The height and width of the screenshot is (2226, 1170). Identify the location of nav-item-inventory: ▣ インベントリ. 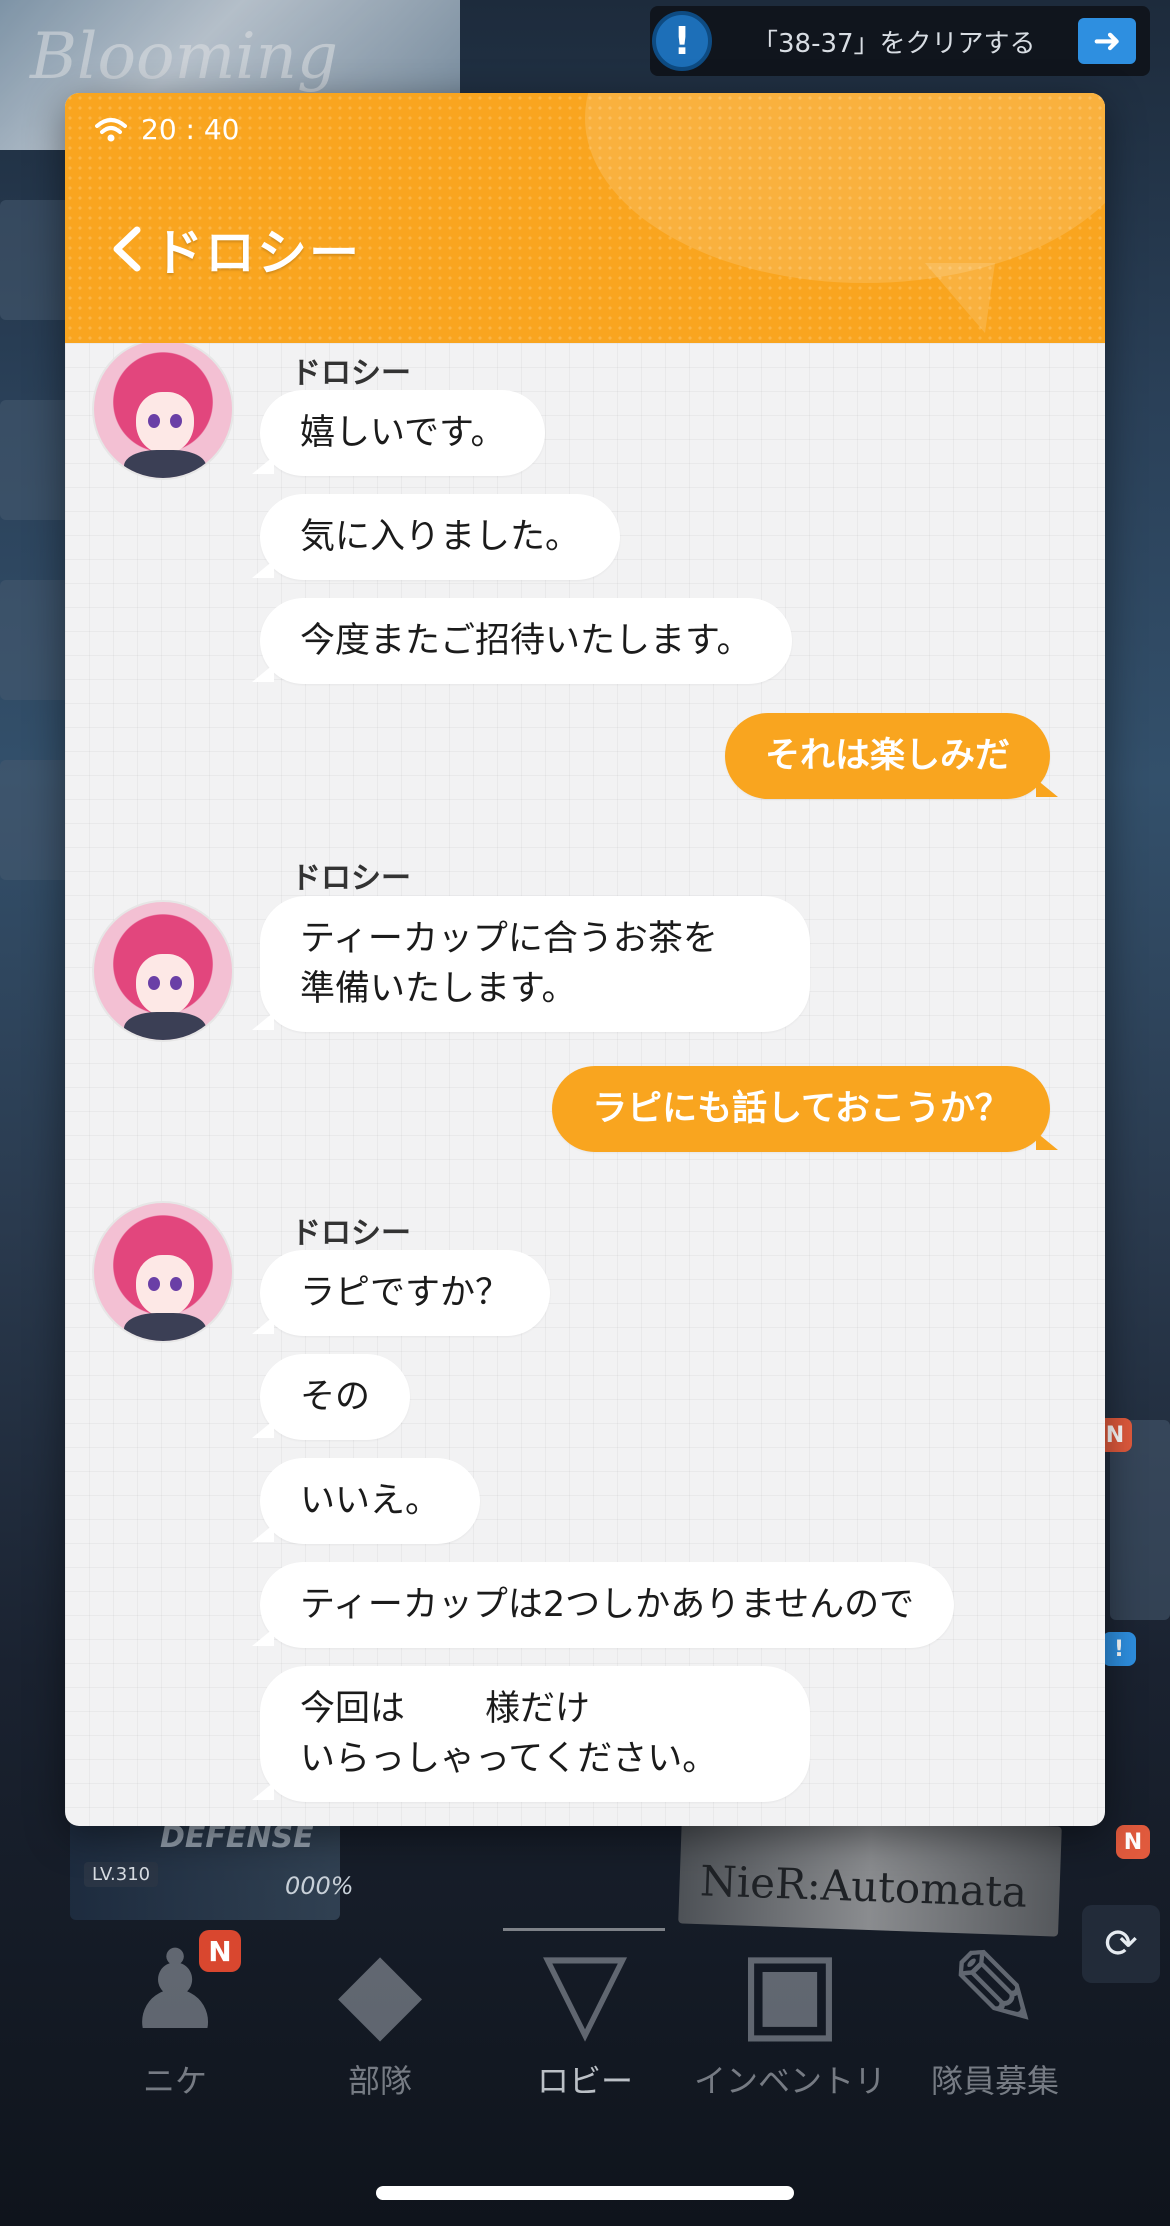
(790, 2030).